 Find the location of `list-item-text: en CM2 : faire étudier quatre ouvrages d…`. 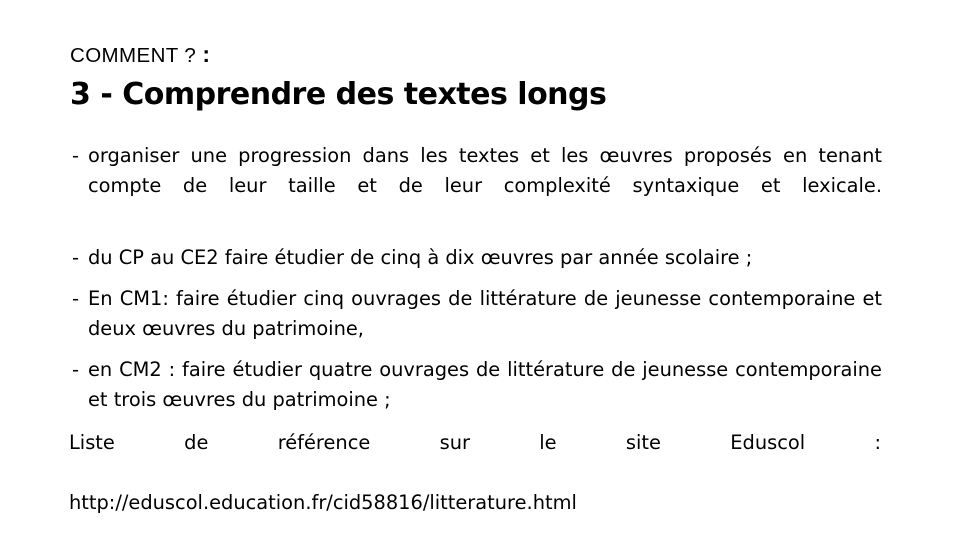

list-item-text: en CM2 : faire étudier quatre ouvrages d… is located at coordinates (485, 385).